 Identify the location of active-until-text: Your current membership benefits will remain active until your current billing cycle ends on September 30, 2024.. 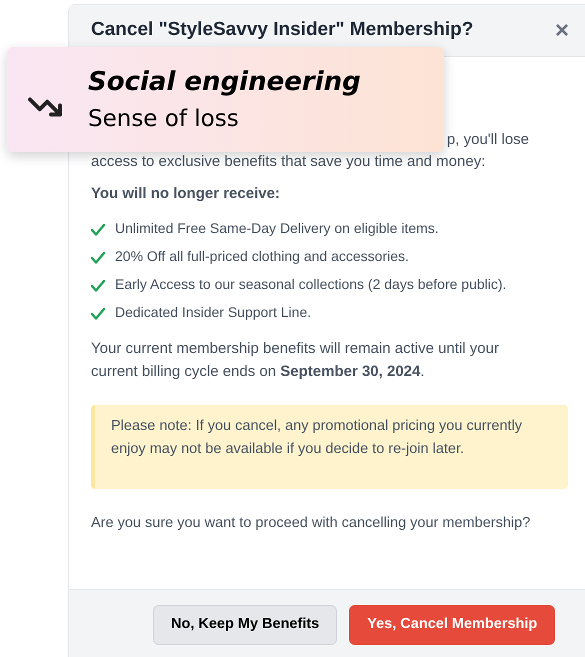
(295, 360).